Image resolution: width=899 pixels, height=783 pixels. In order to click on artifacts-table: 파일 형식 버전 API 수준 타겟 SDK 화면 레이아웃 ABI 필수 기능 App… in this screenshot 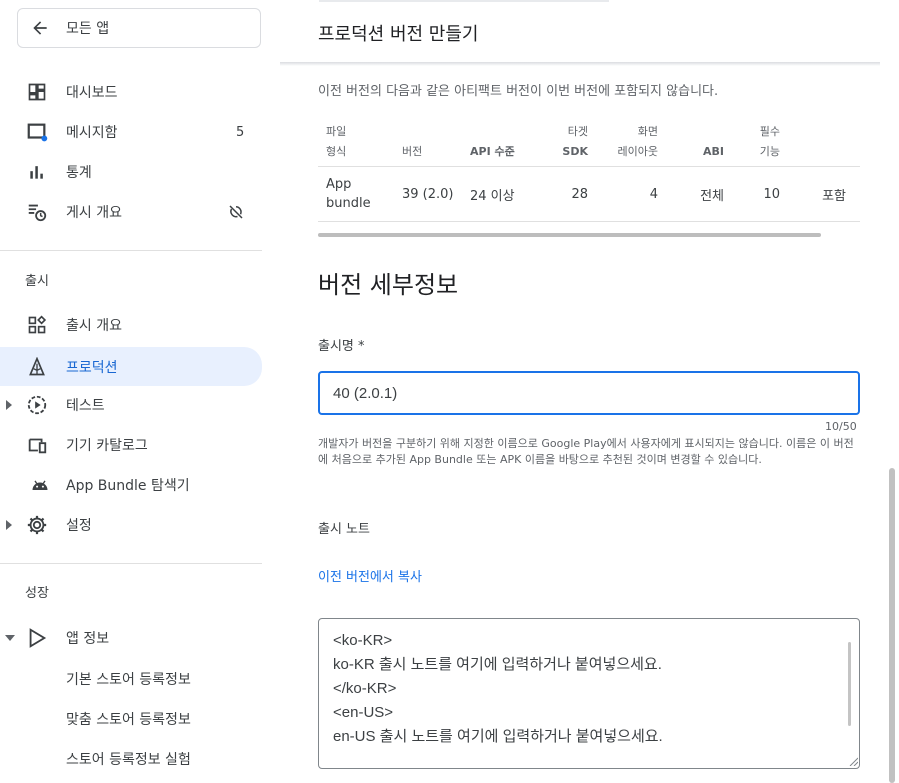, I will do `click(589, 170)`.